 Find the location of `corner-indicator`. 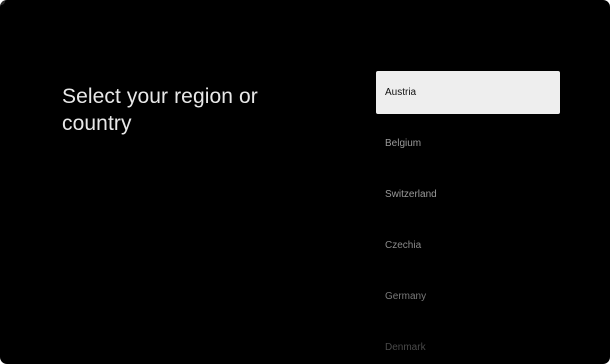

corner-indicator is located at coordinates (2, 2).